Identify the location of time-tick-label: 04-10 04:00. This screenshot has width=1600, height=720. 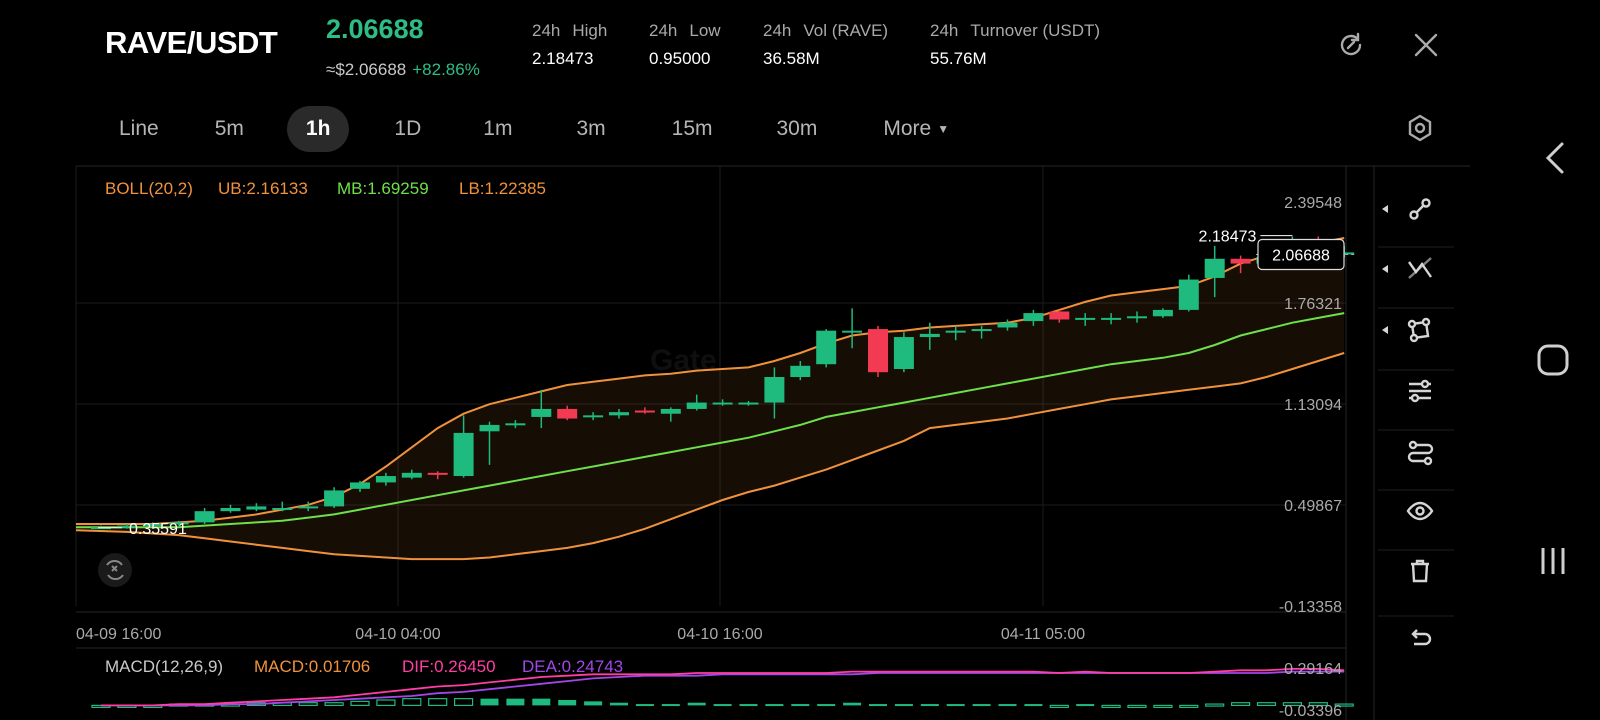
(398, 634).